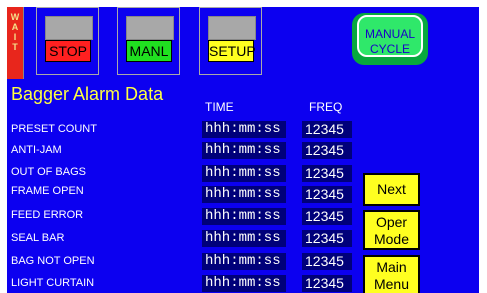 The width and height of the screenshot is (487, 293). I want to click on stop-button: STOP, so click(68, 51).